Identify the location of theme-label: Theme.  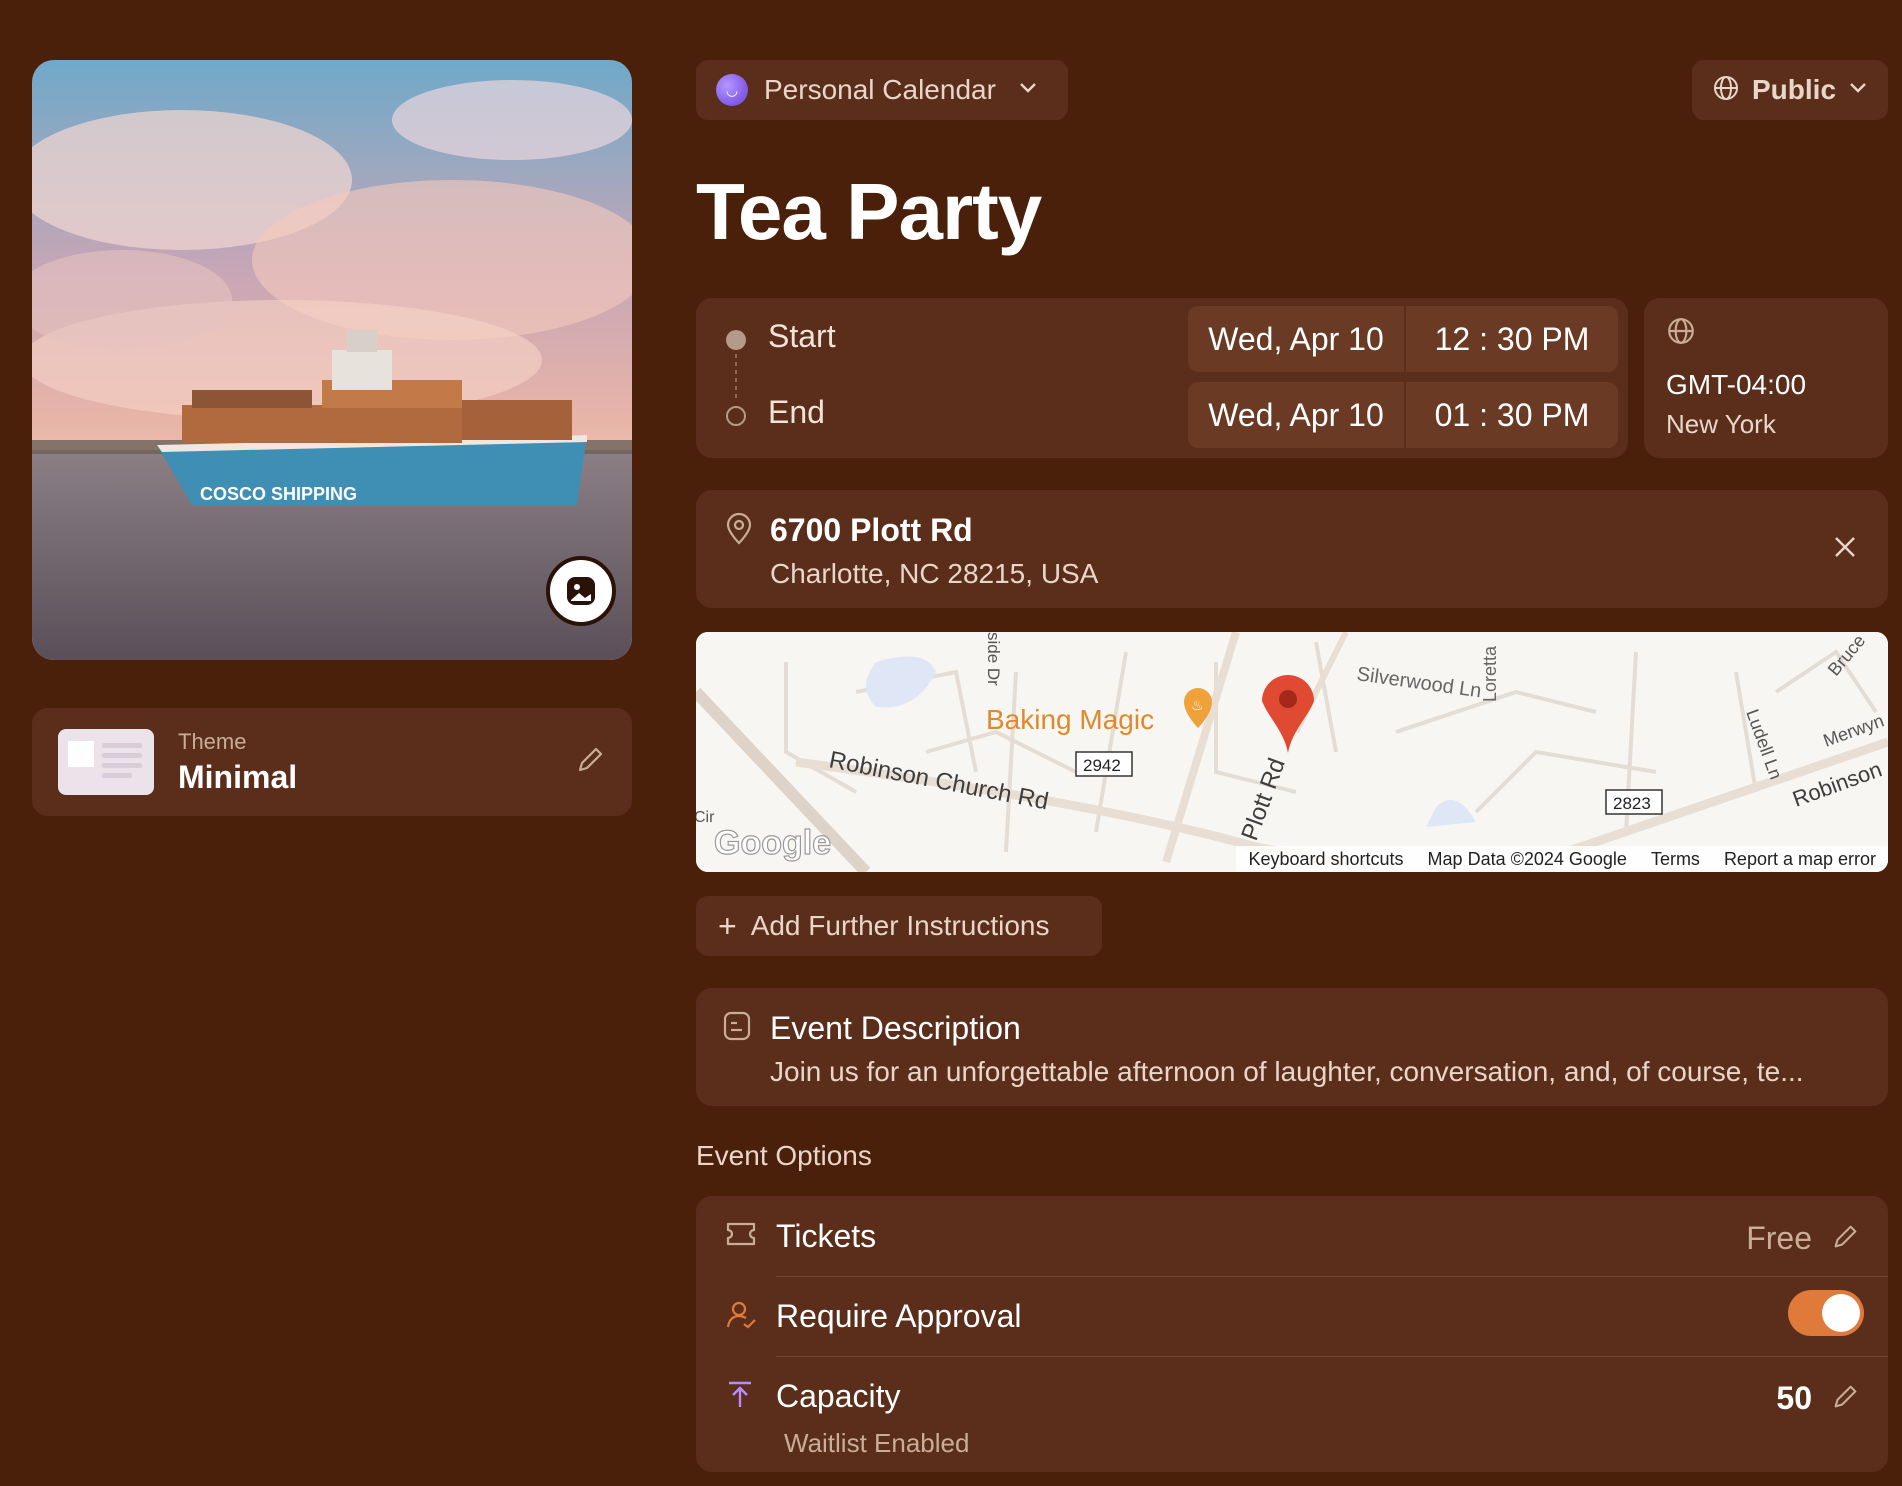
(212, 741).